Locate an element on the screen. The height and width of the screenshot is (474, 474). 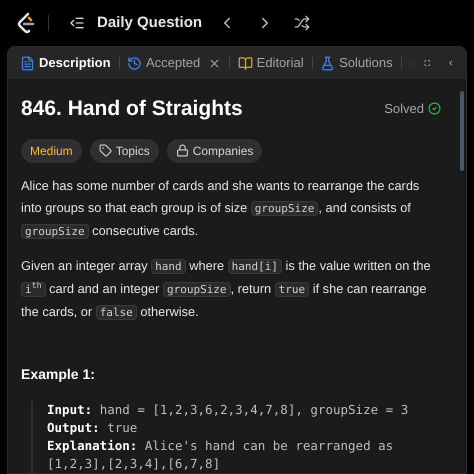
close-icon is located at coordinates (215, 63).